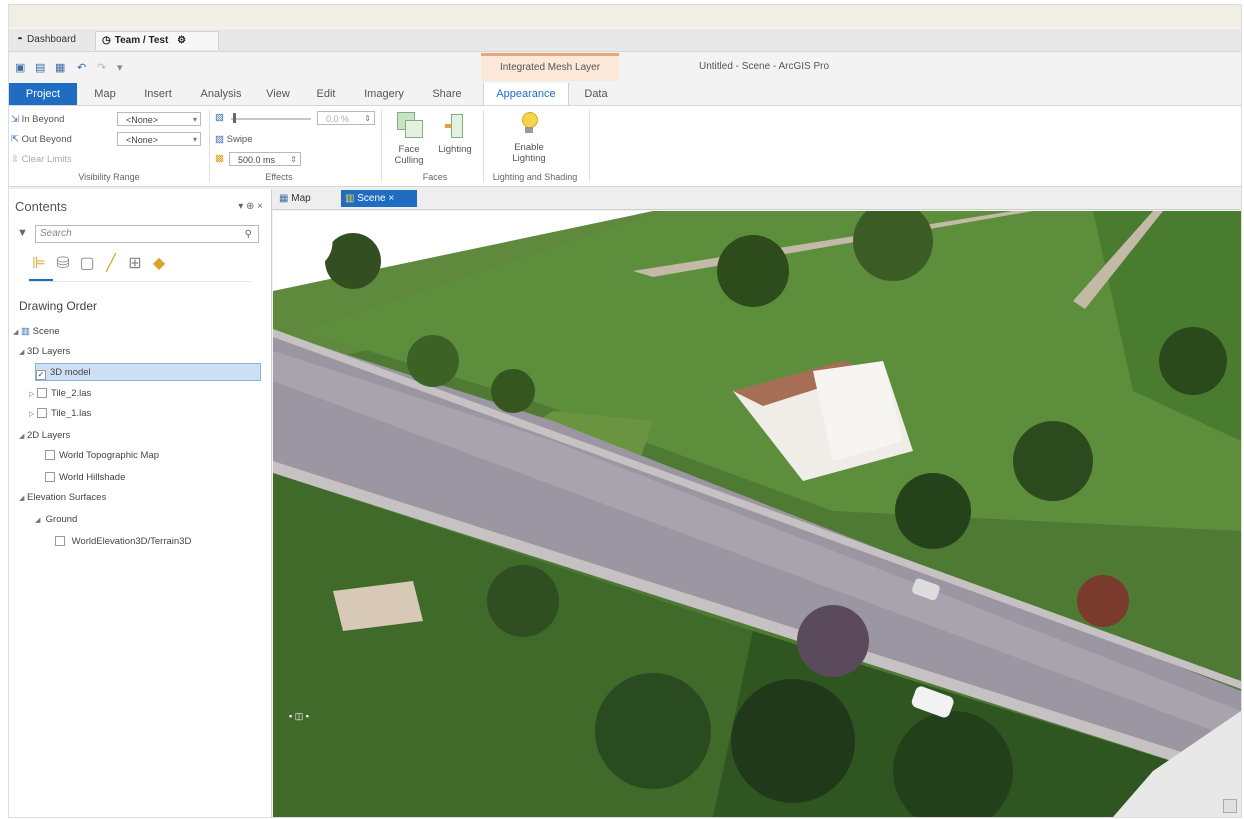  I want to click on tab-edit: Edit, so click(326, 94).